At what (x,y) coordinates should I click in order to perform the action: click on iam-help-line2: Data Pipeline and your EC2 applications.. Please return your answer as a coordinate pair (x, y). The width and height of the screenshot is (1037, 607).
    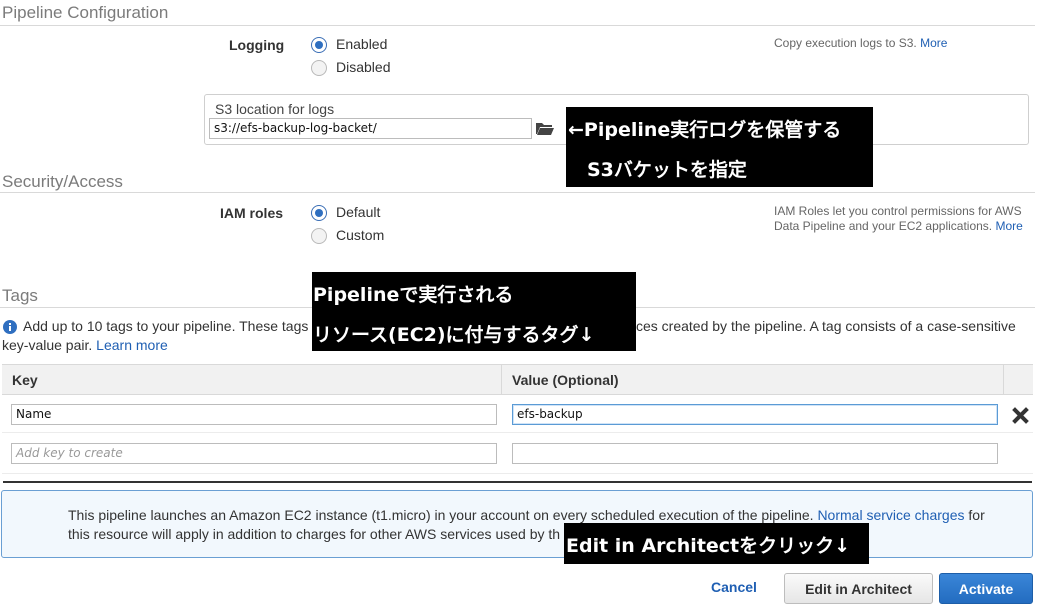
    Looking at the image, I should click on (883, 226).